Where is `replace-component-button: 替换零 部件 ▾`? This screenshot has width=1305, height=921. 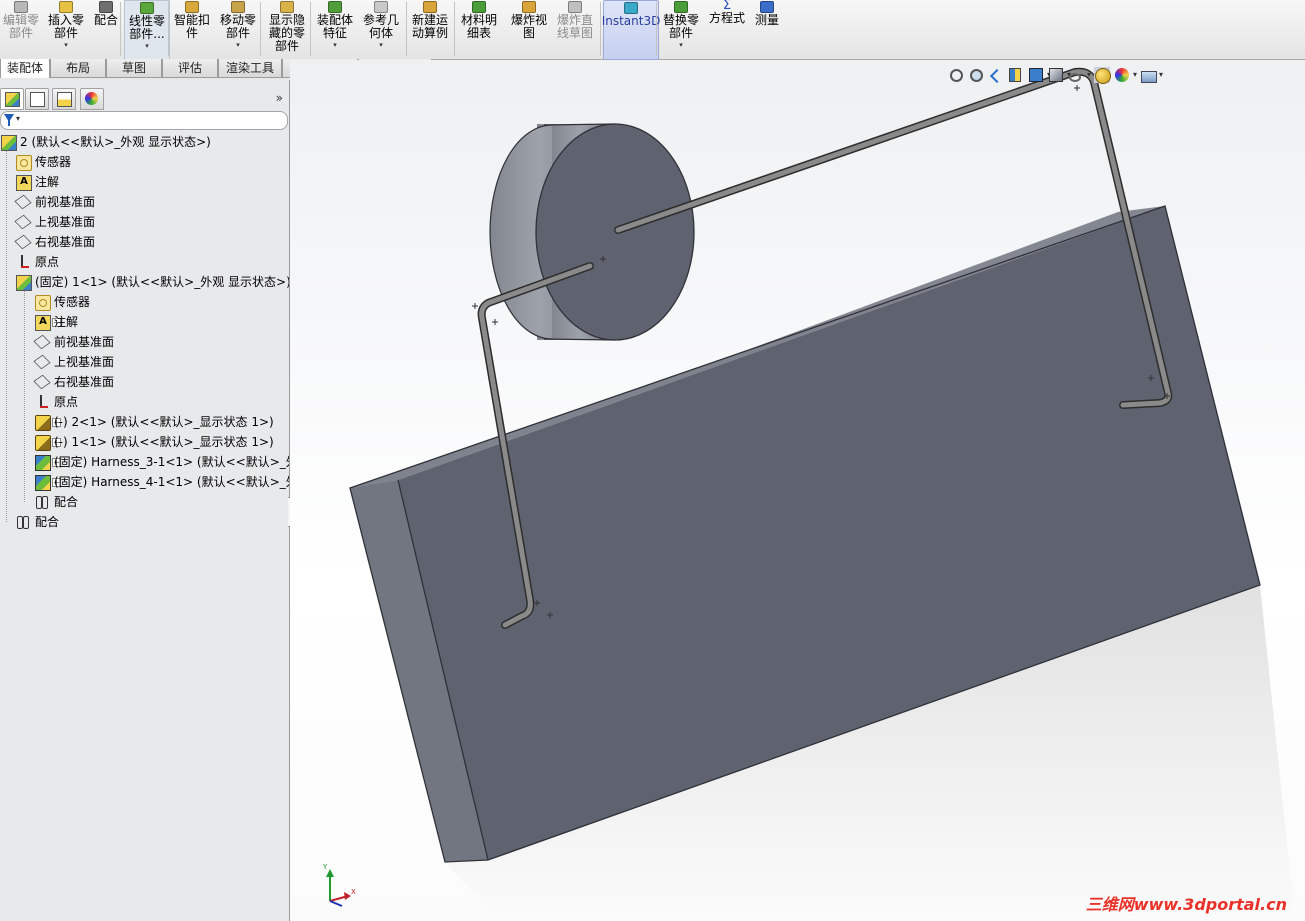
replace-component-button: 替换零 部件 ▾ is located at coordinates (681, 29).